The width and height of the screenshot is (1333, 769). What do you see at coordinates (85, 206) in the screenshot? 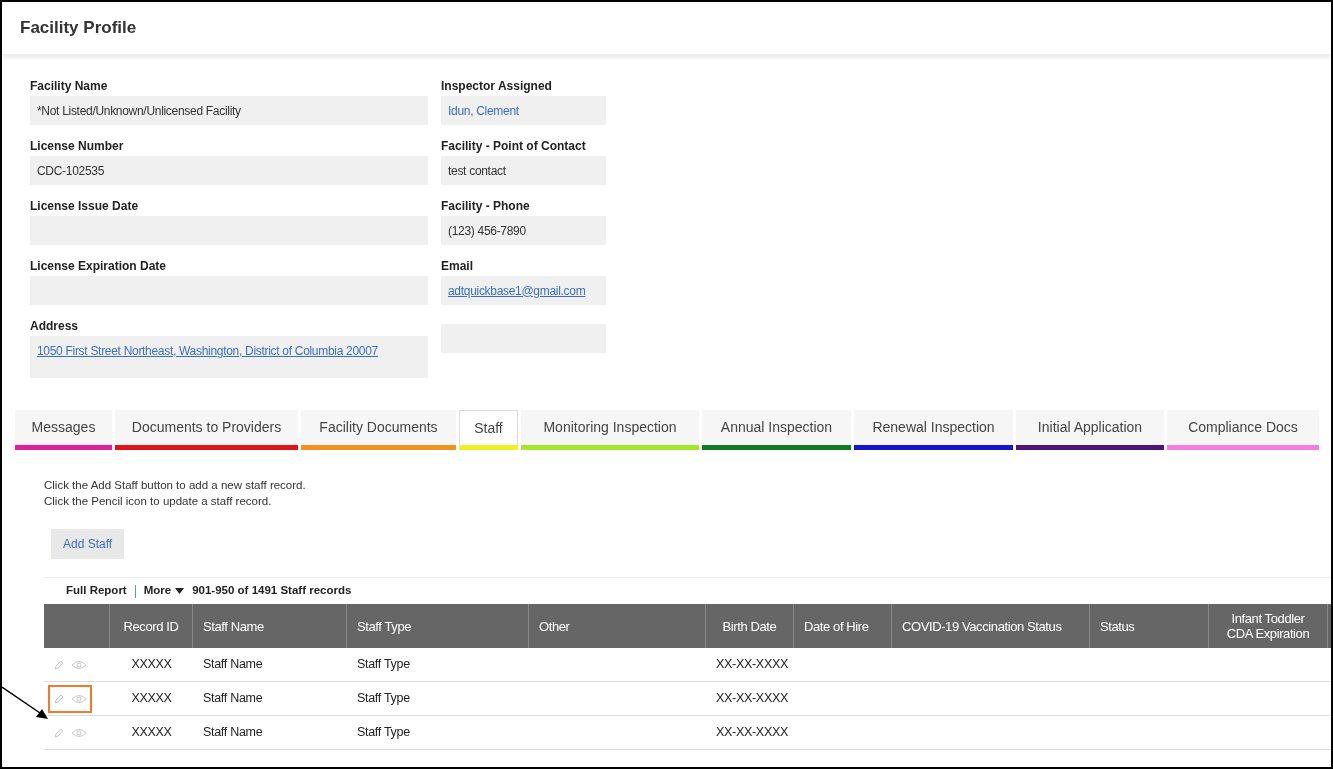
I see `field-label: License Issue Date` at bounding box center [85, 206].